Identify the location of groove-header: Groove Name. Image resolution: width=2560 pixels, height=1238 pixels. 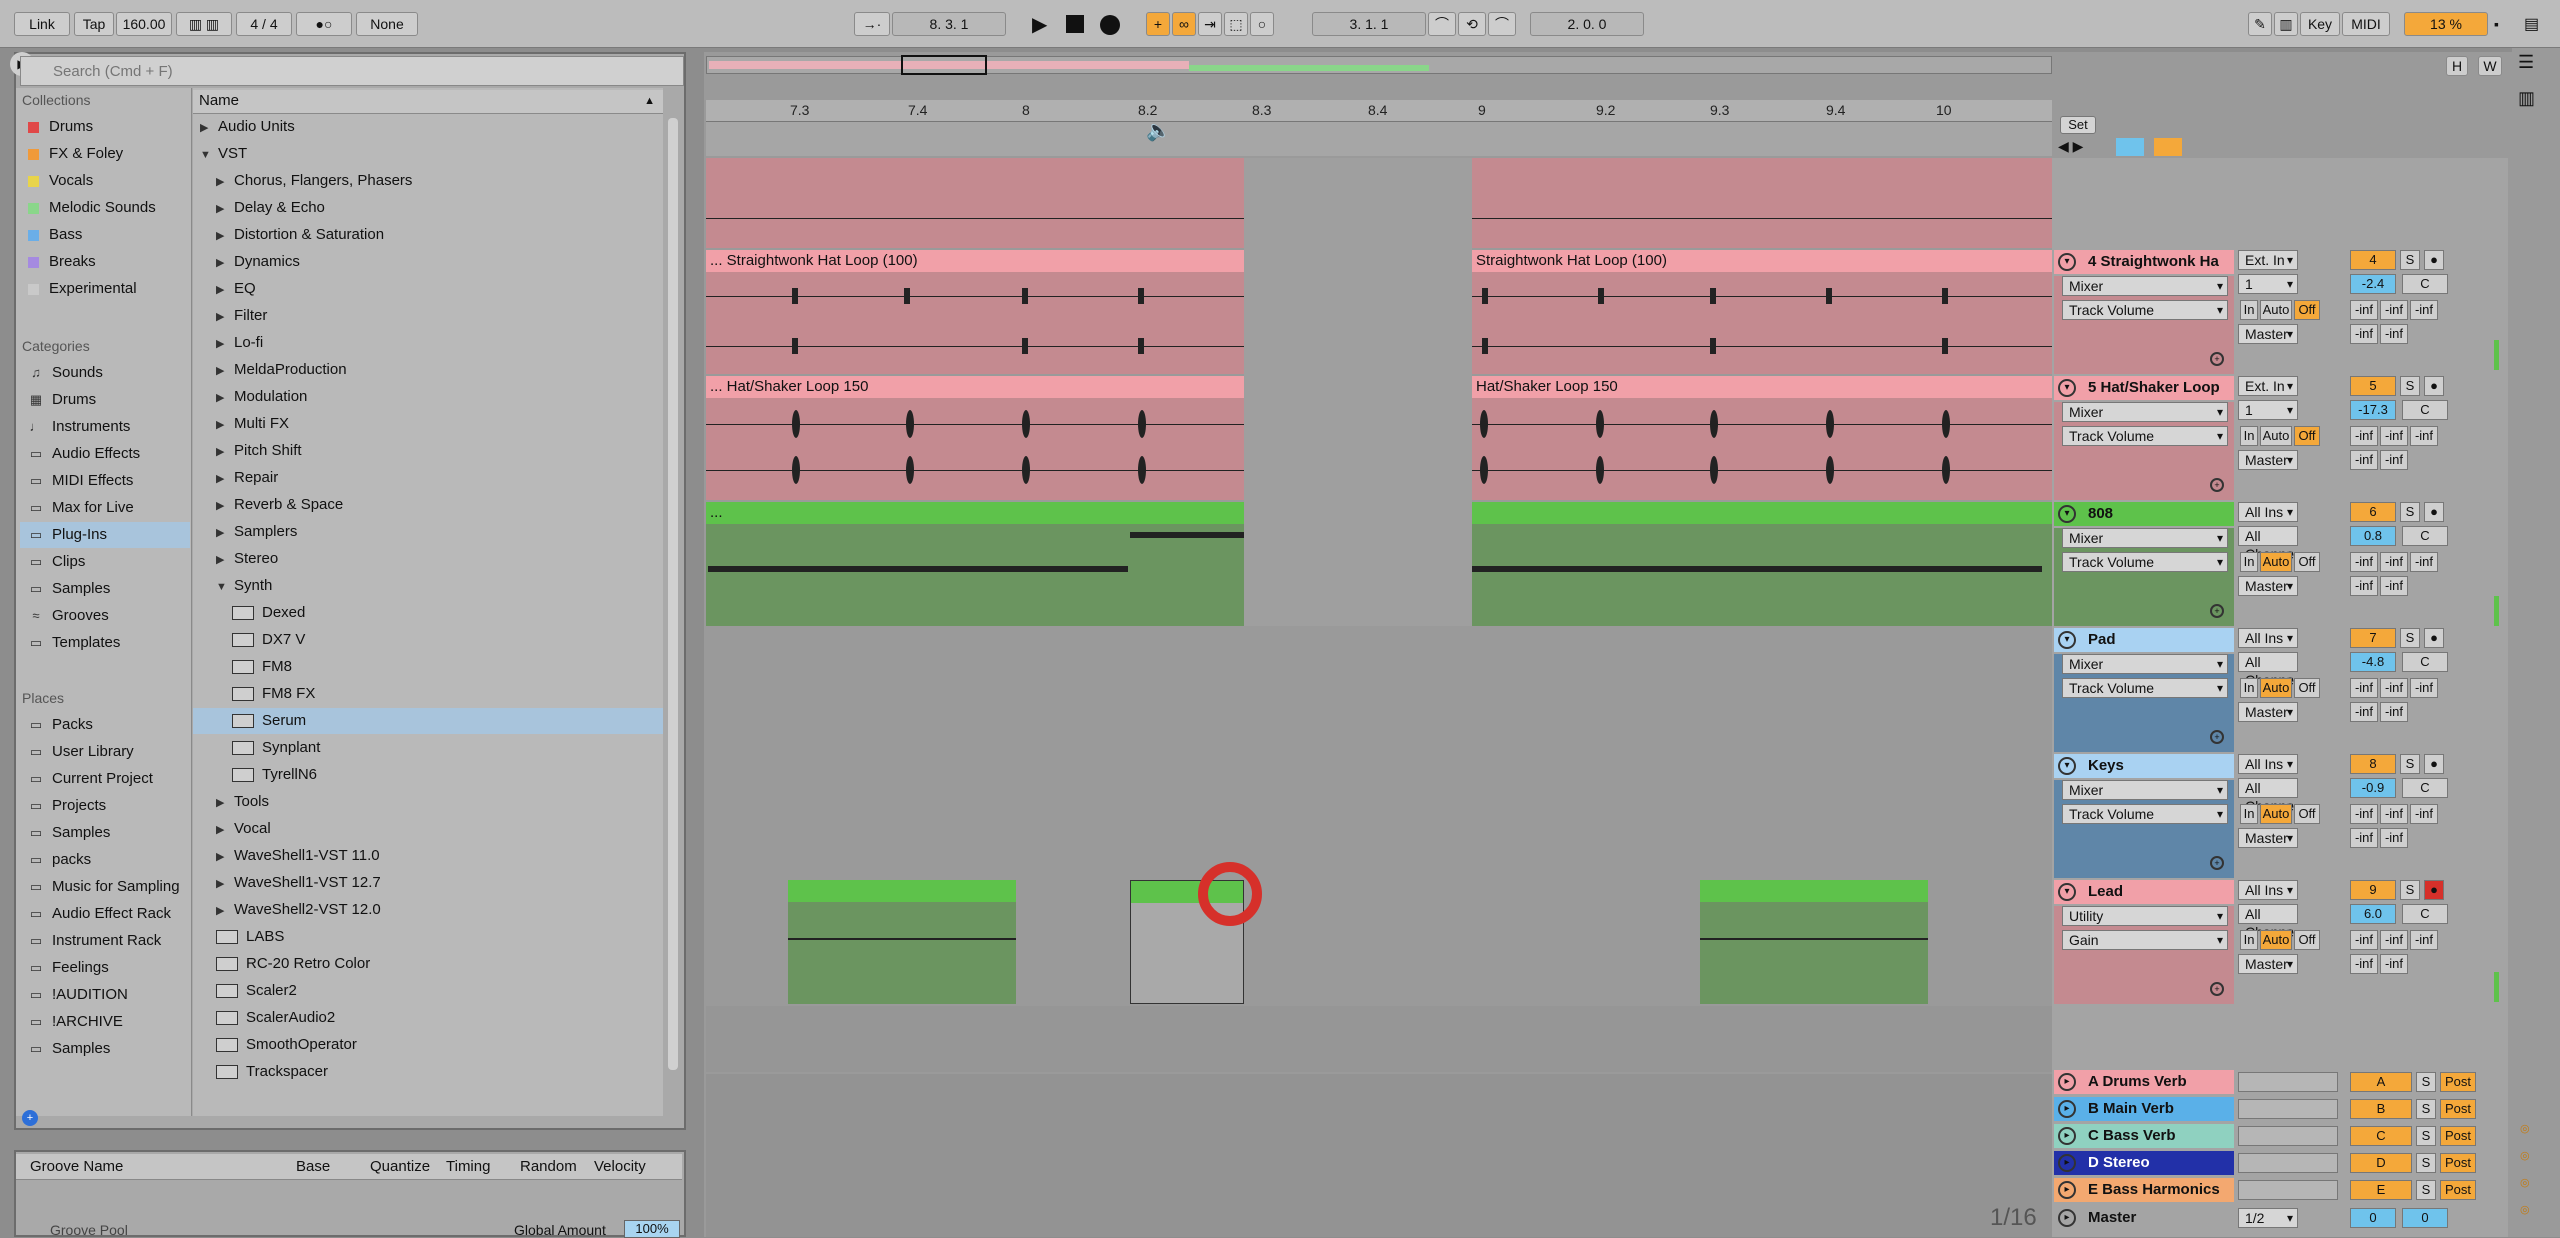
(76, 1166).